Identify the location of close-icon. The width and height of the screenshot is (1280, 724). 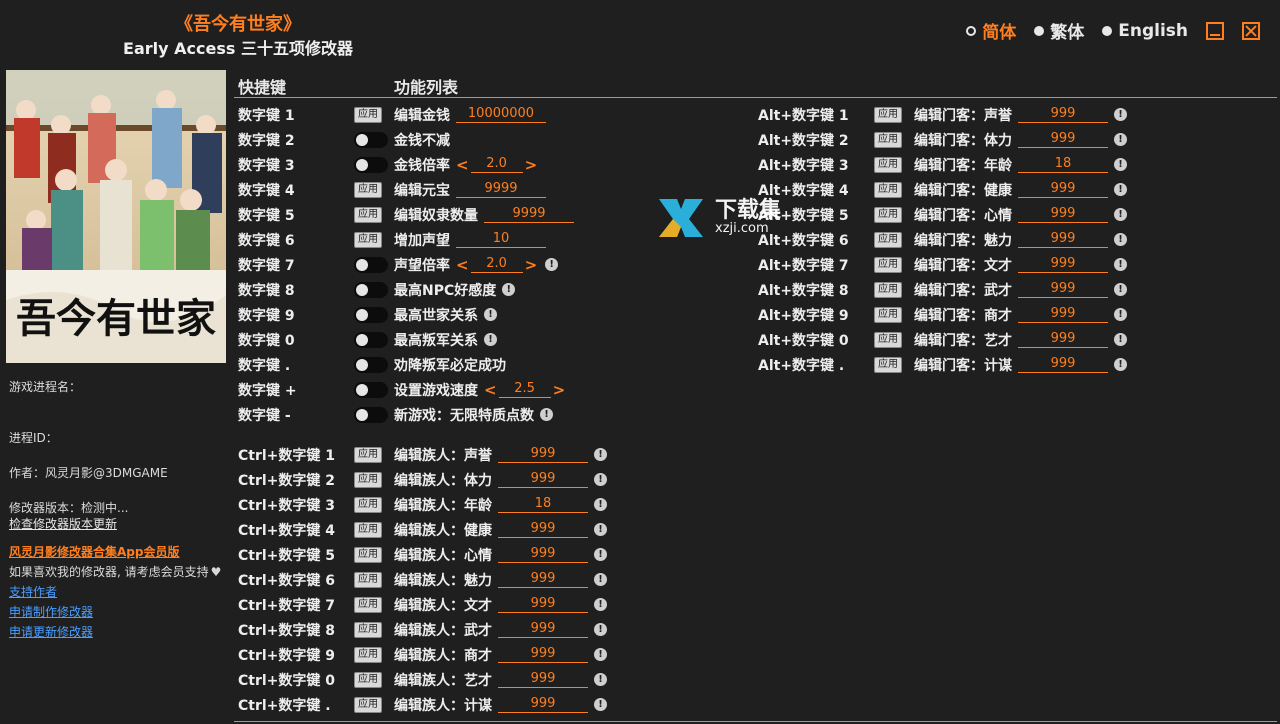
(1251, 30).